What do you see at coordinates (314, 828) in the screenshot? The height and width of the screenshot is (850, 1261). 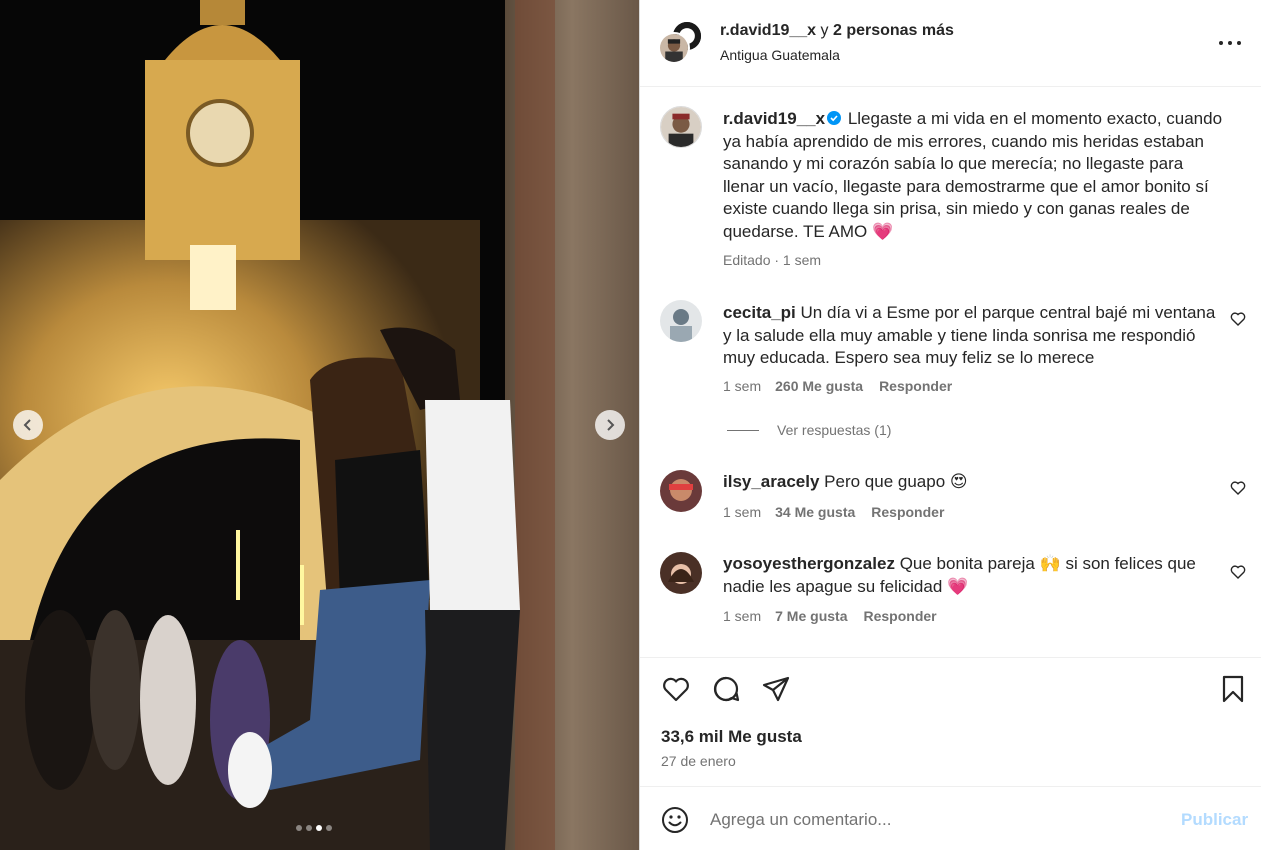 I see `slide-indicator` at bounding box center [314, 828].